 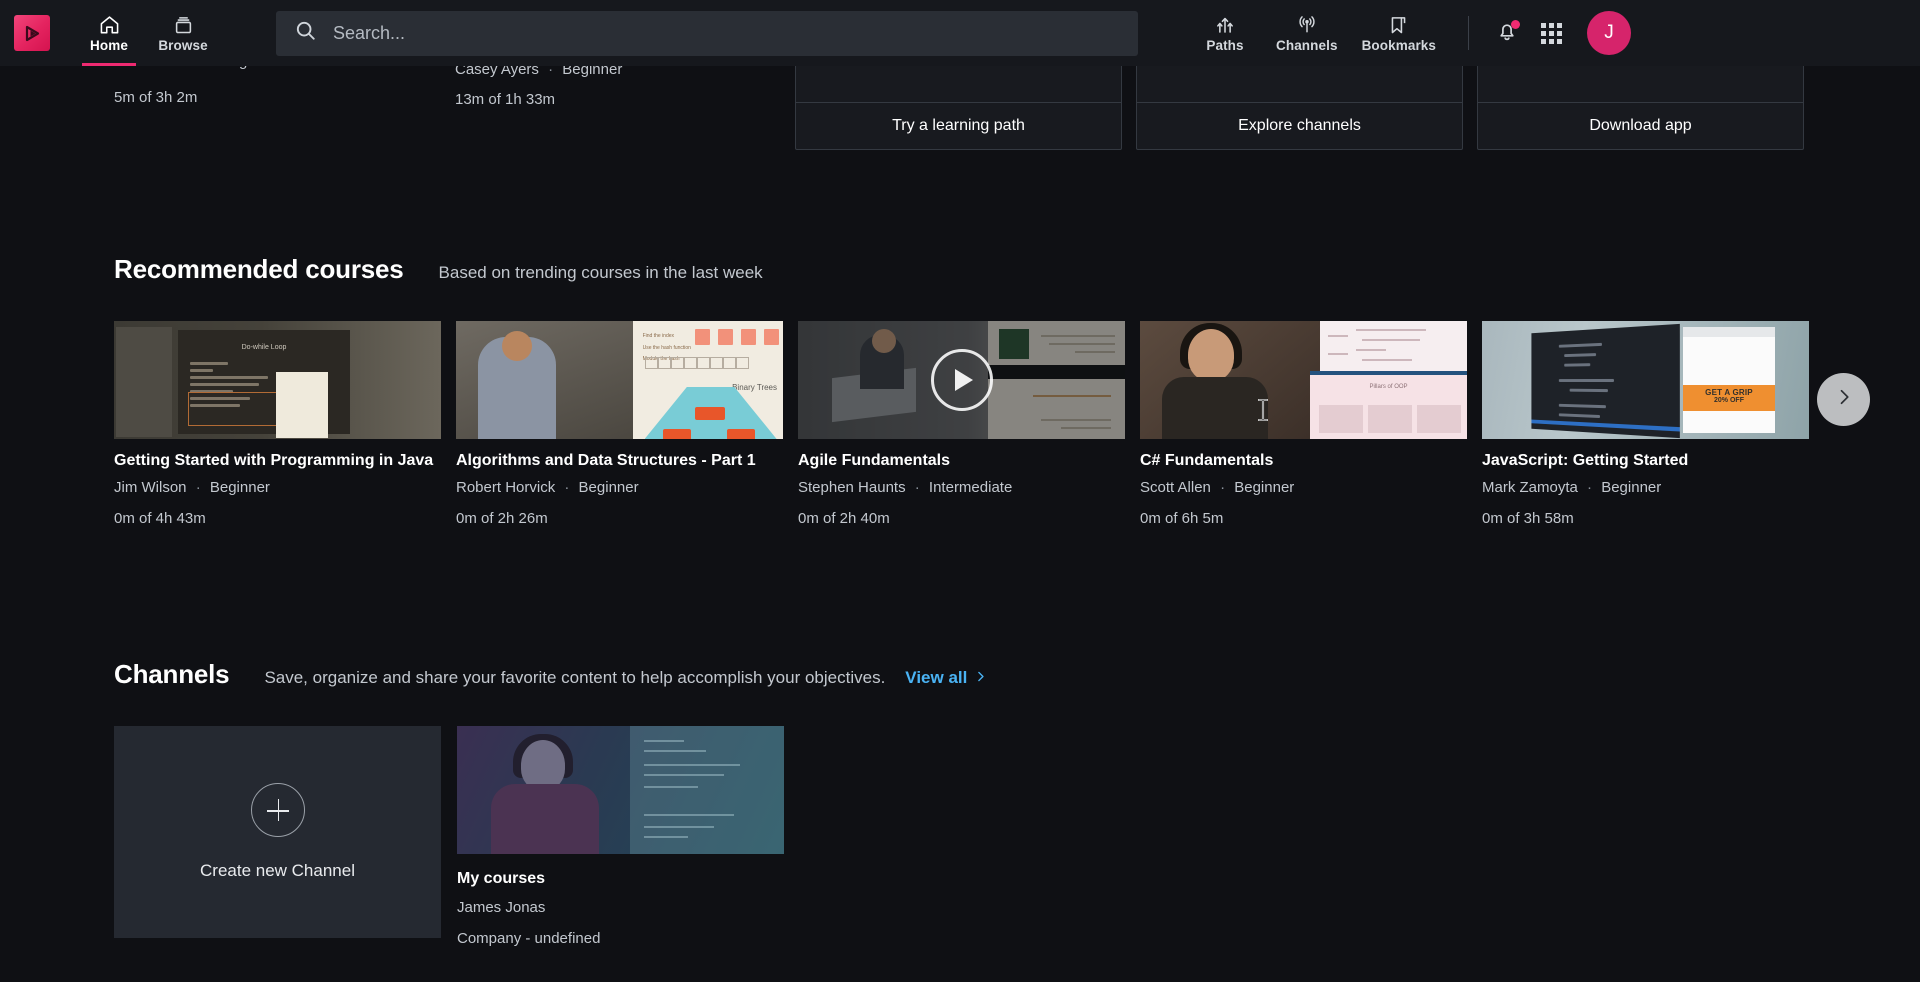 I want to click on nav-item-channels-label: Channels, so click(x=1307, y=45).